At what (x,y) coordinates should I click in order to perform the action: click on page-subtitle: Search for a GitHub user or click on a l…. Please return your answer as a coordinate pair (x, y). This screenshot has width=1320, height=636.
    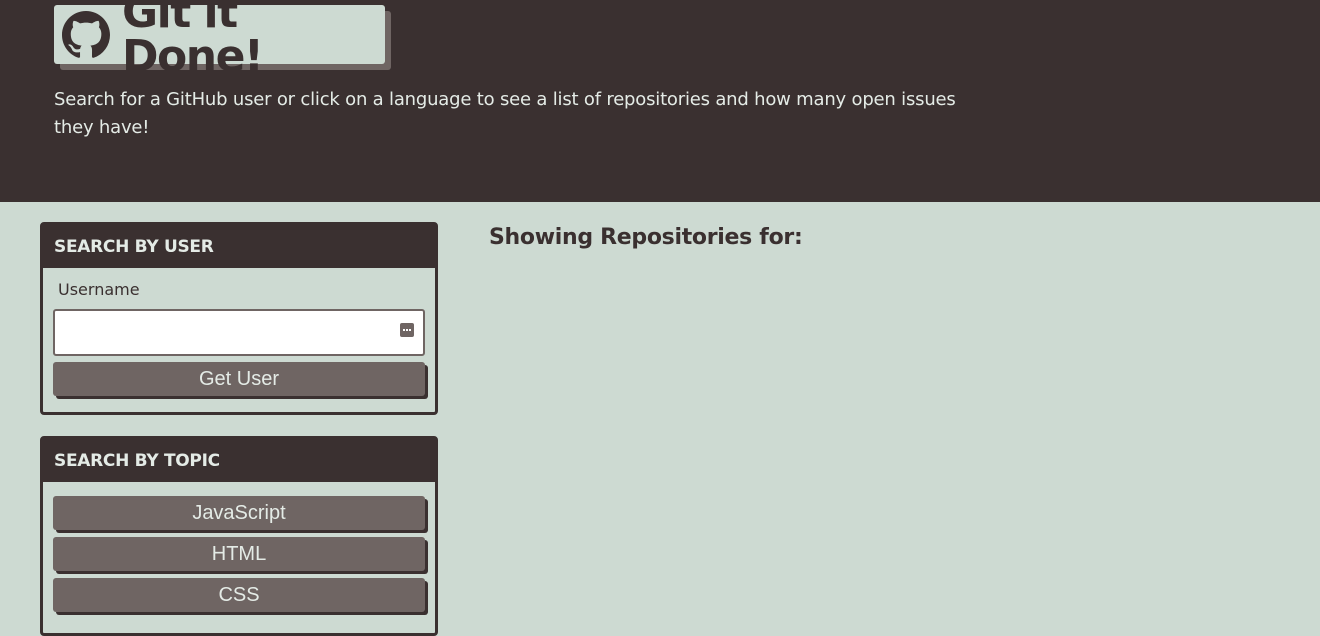
    Looking at the image, I should click on (505, 113).